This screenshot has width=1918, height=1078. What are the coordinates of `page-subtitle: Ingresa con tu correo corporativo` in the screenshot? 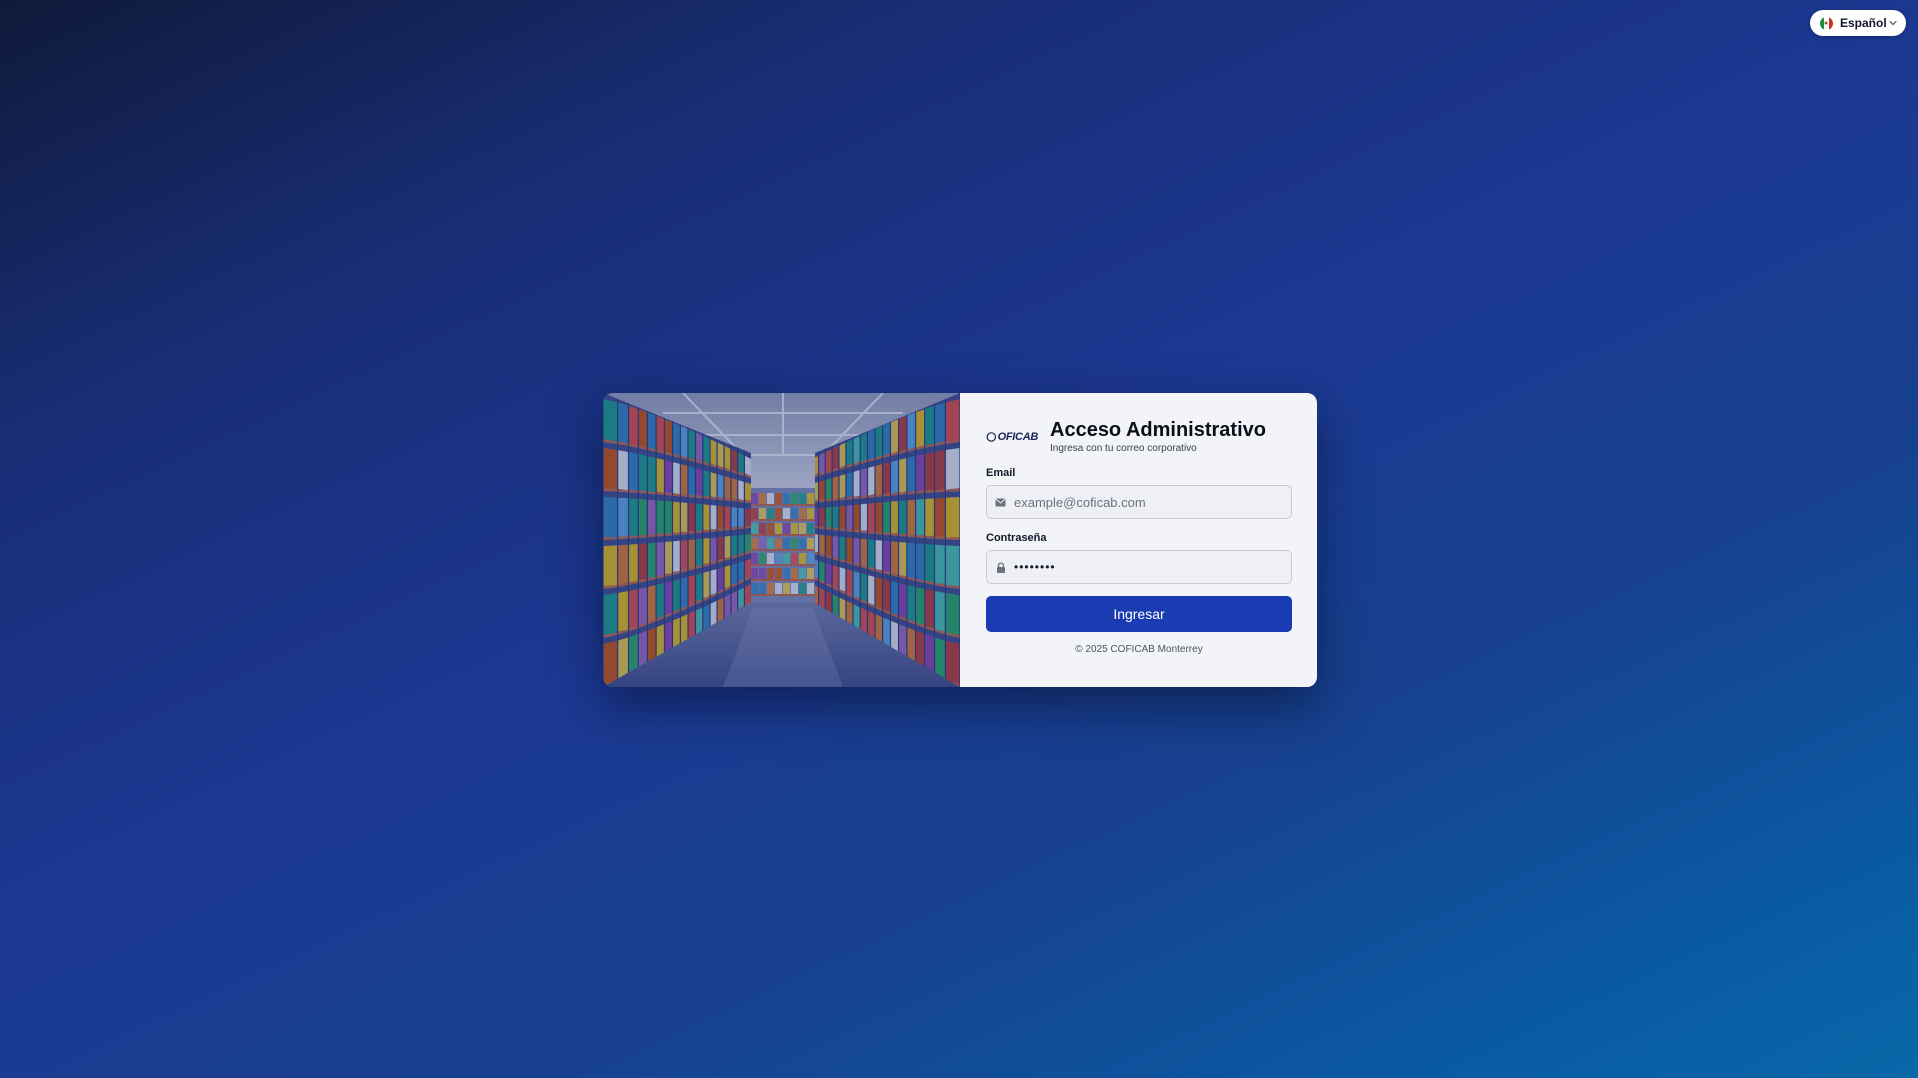 It's located at (1123, 448).